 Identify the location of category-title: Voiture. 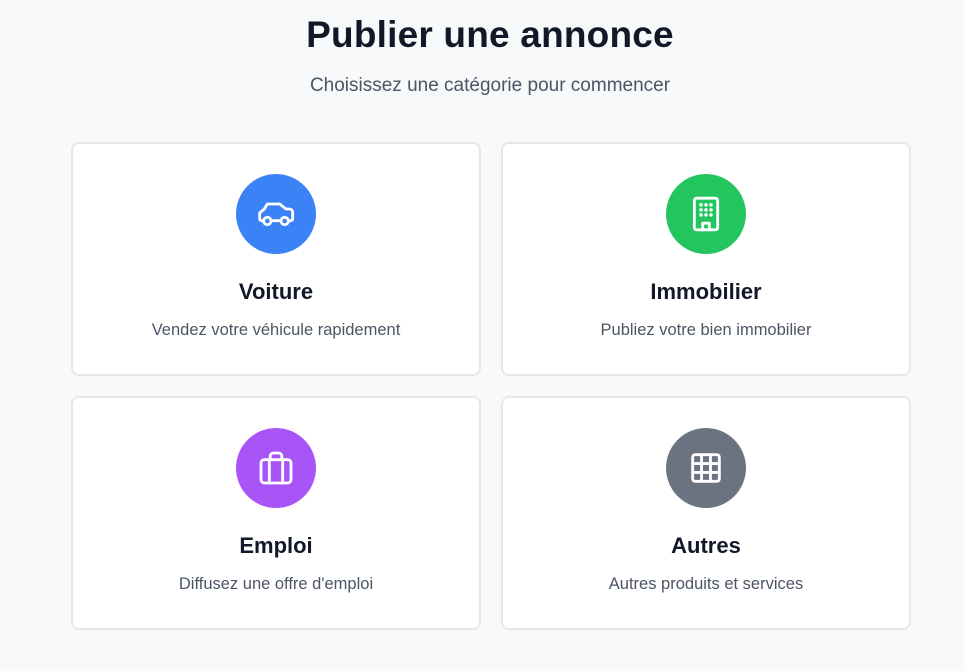
(276, 291).